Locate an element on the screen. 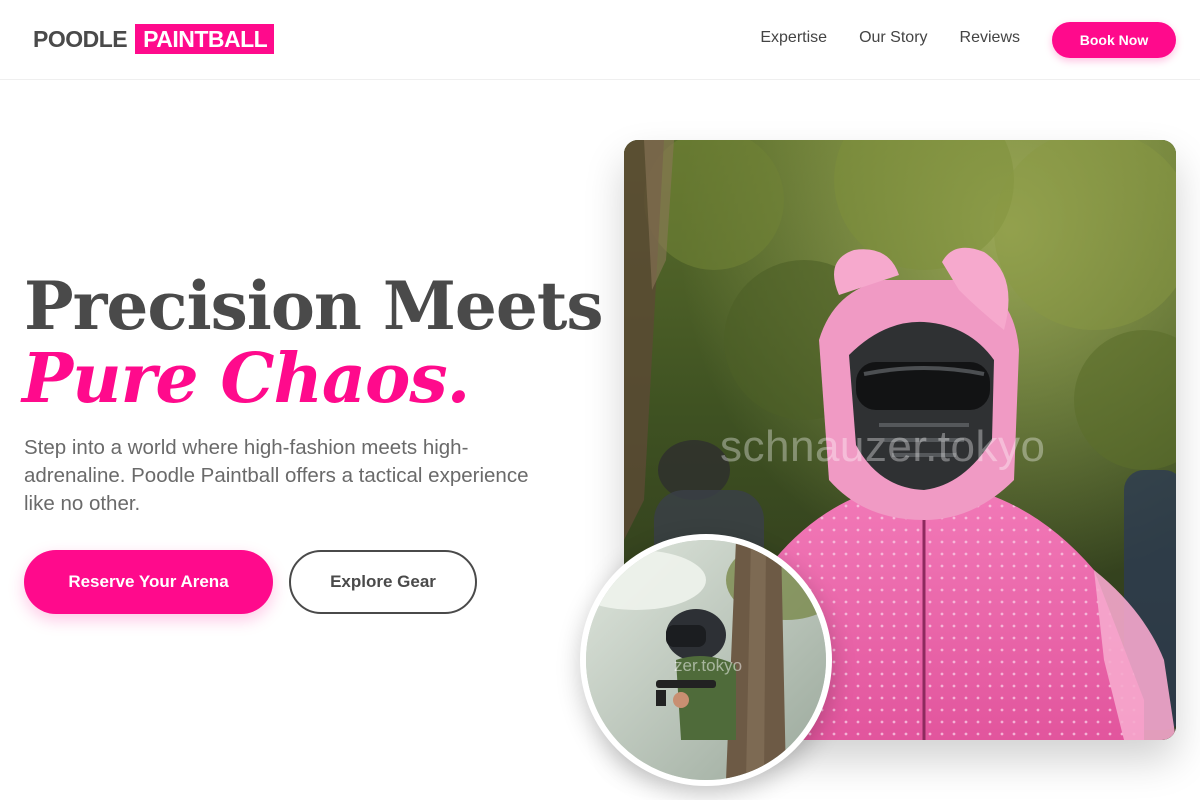 The width and height of the screenshot is (1200, 800). brand-logo: POODLE PAINTBALL is located at coordinates (154, 39).